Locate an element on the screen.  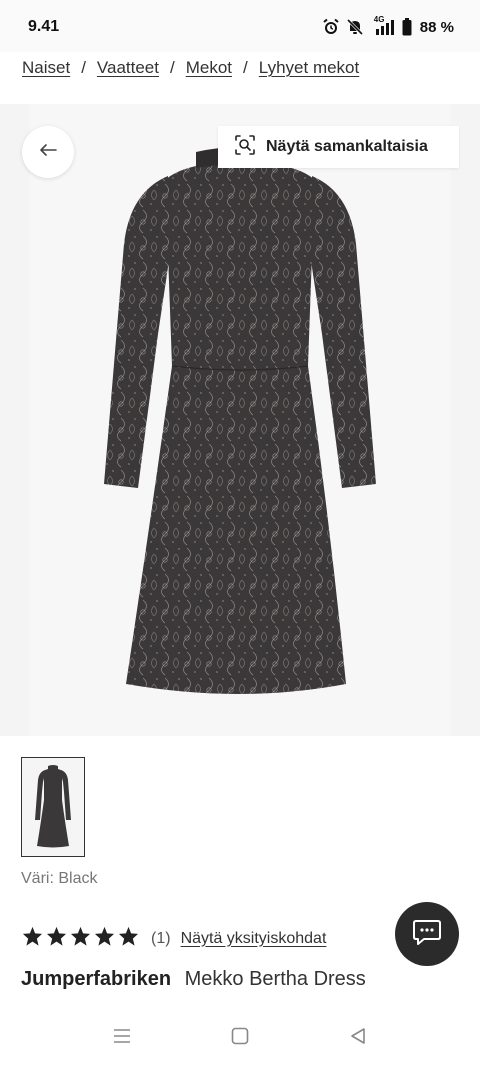
show-details-link: Näytä yksityiskohdat is located at coordinates (254, 939).